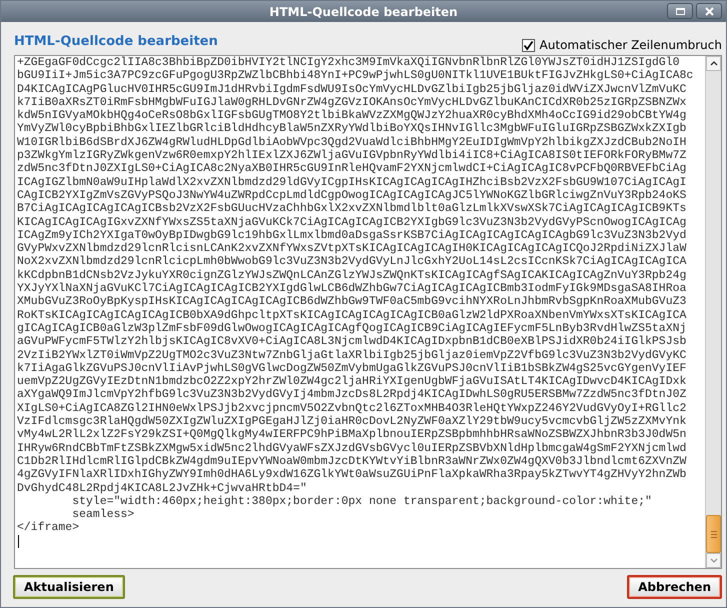 The image size is (727, 608). I want to click on code-line: style="width:460px;height:380px;border:0px none transparent;background-color:white;", so click(361, 501).